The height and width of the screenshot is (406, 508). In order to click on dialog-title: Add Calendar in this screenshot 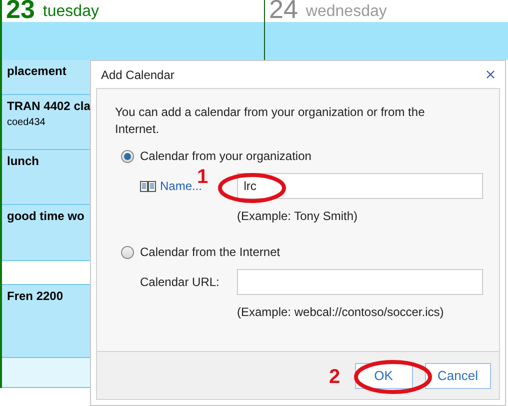, I will do `click(137, 75)`.